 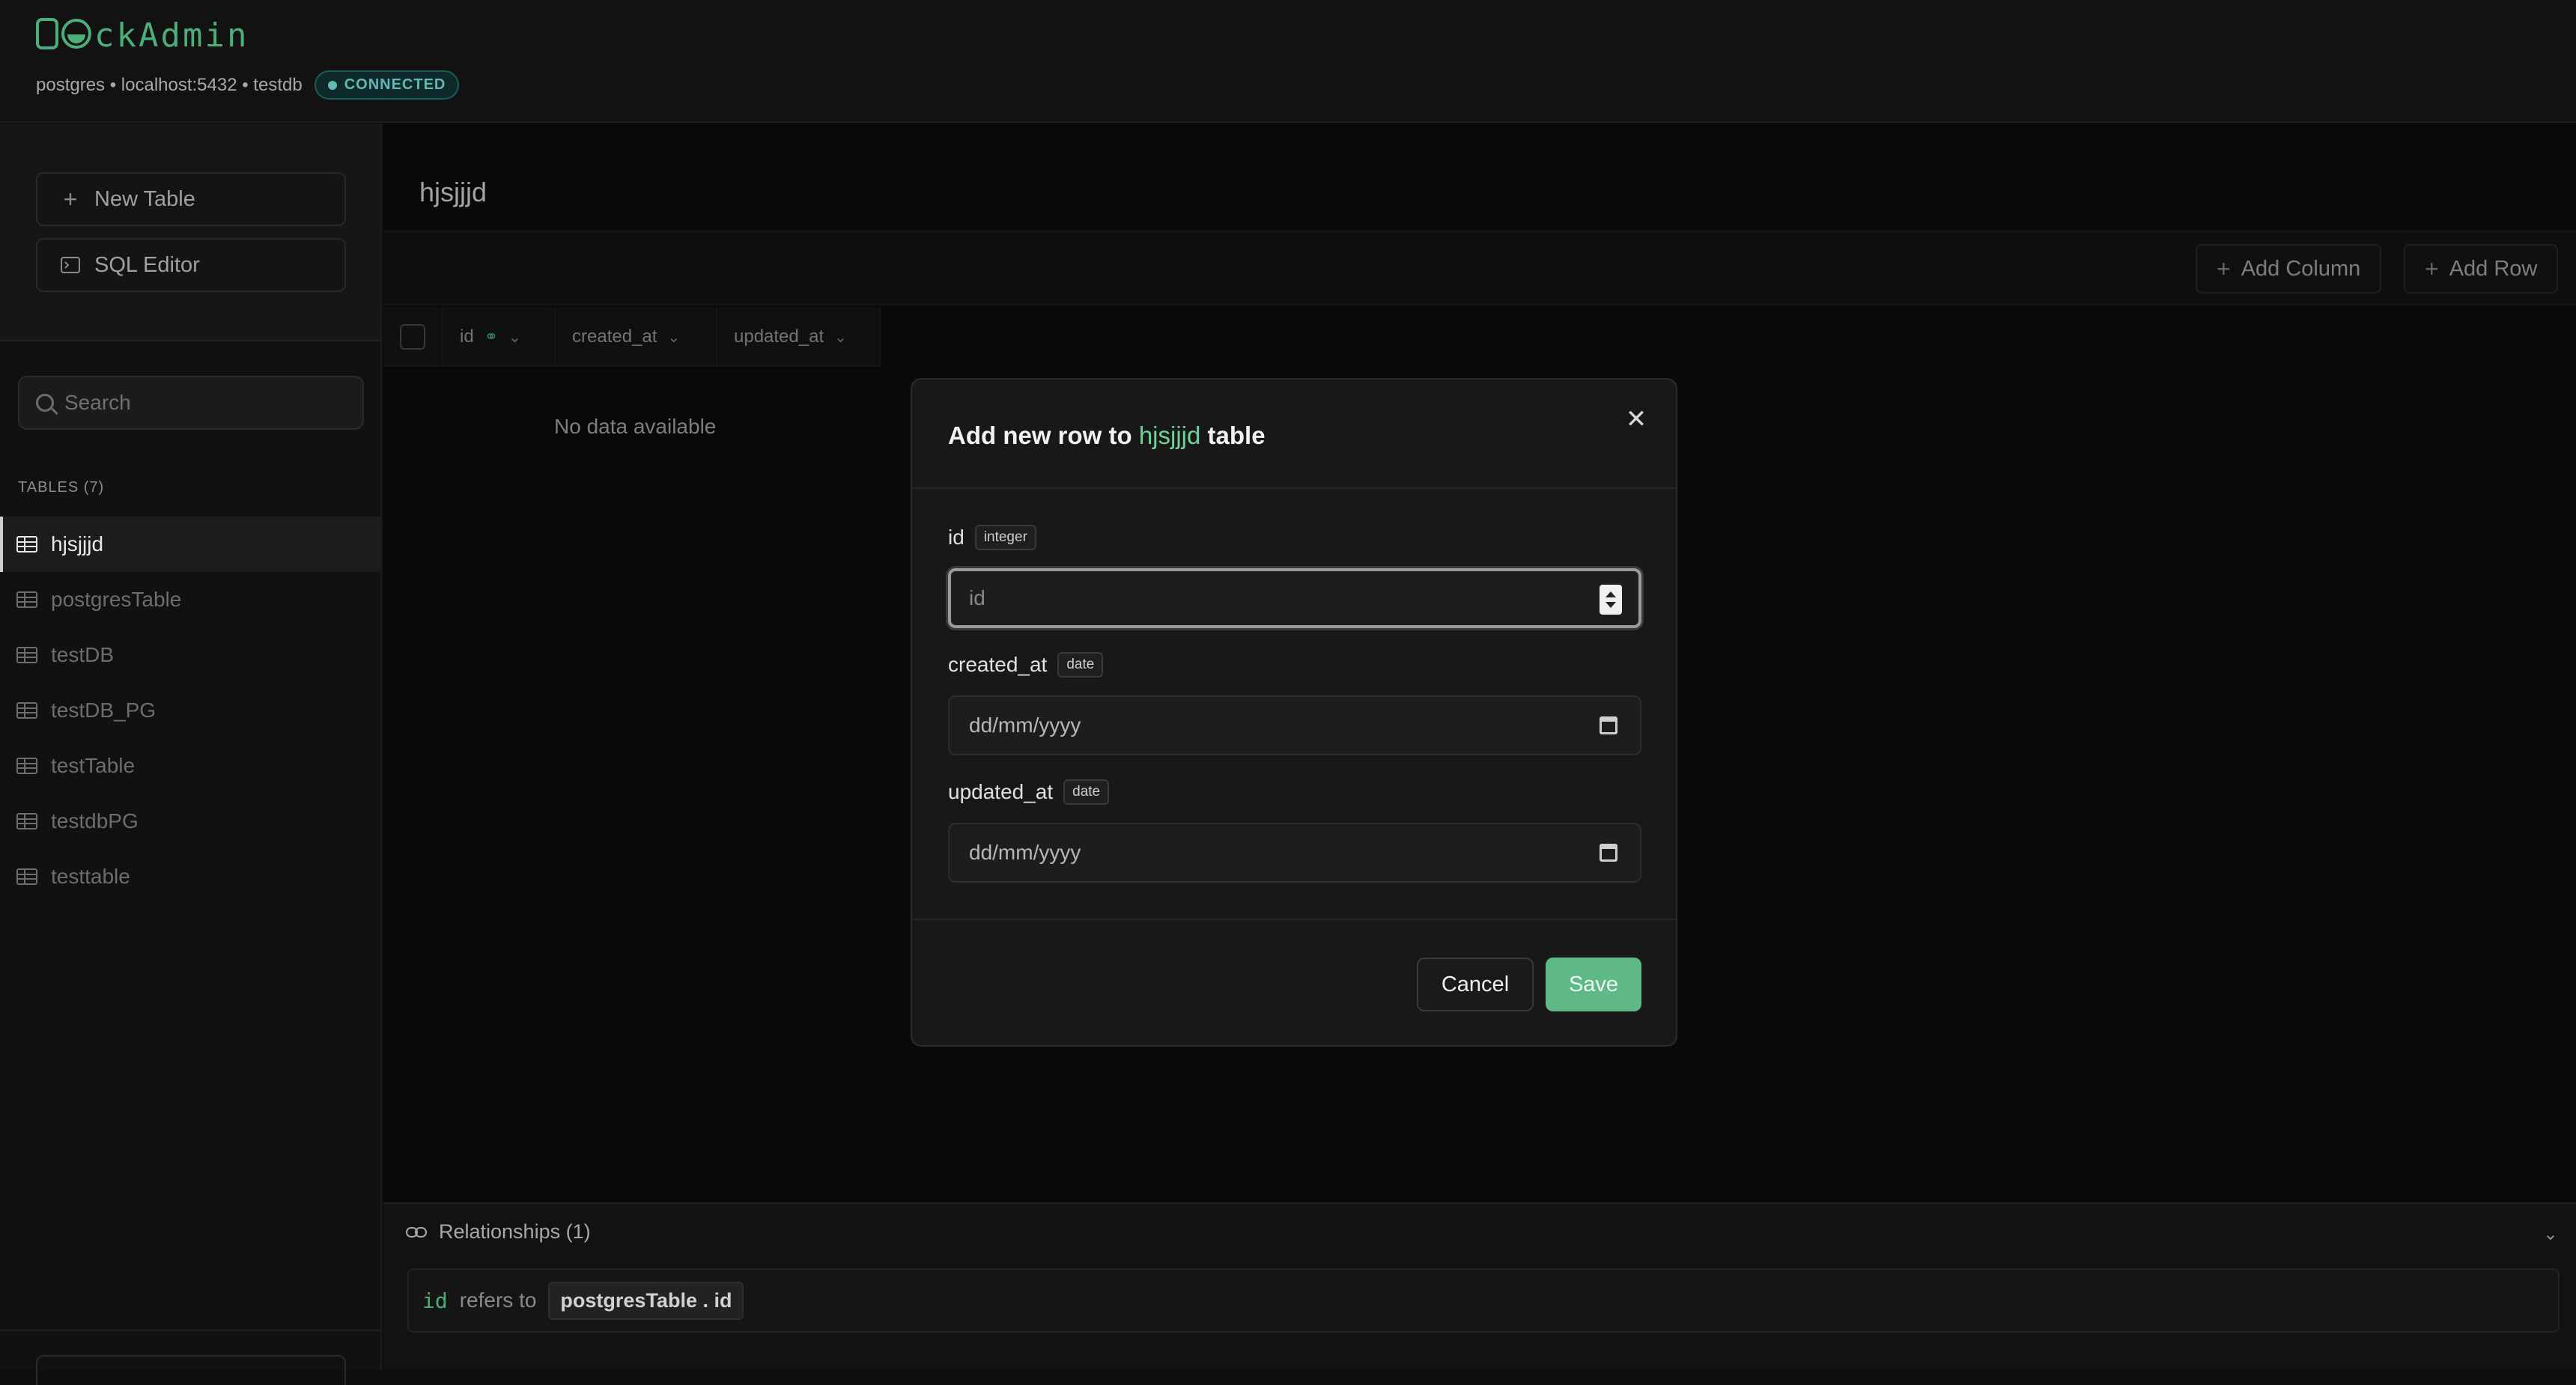 What do you see at coordinates (190, 544) in the screenshot?
I see `sidebar-item-hjsjjjd: hjsjjjd` at bounding box center [190, 544].